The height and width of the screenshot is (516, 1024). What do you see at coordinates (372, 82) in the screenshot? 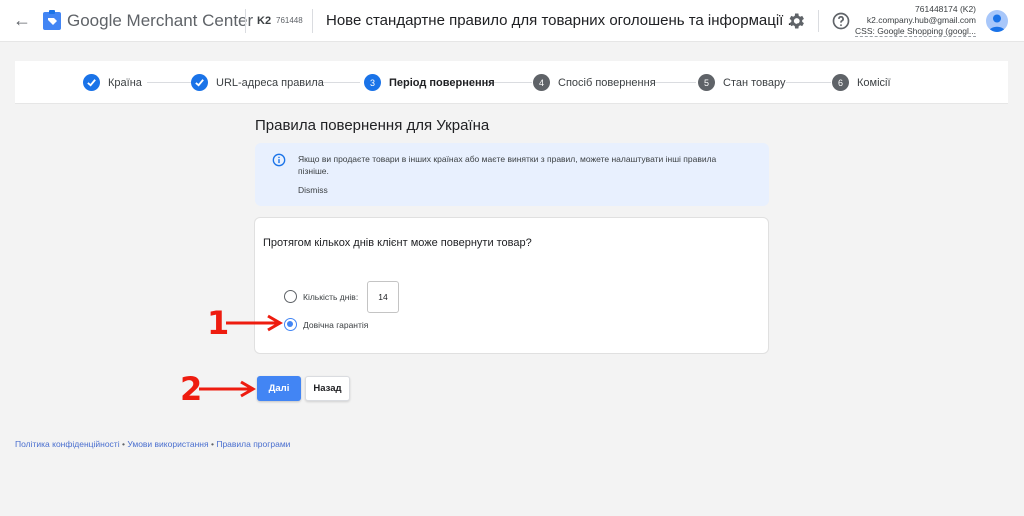
I see `step-number: 3` at bounding box center [372, 82].